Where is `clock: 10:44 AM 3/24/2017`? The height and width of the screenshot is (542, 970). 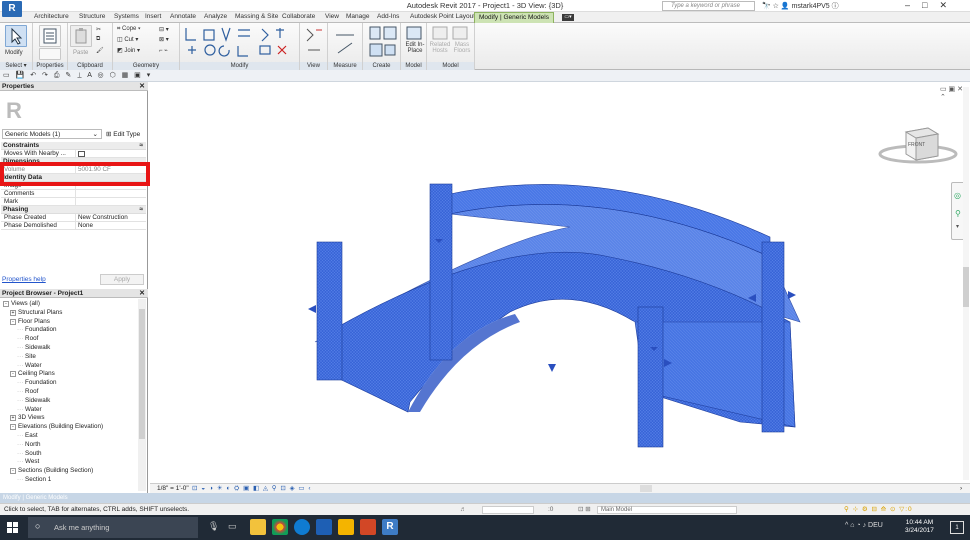 clock: 10:44 AM 3/24/2017 is located at coordinates (919, 527).